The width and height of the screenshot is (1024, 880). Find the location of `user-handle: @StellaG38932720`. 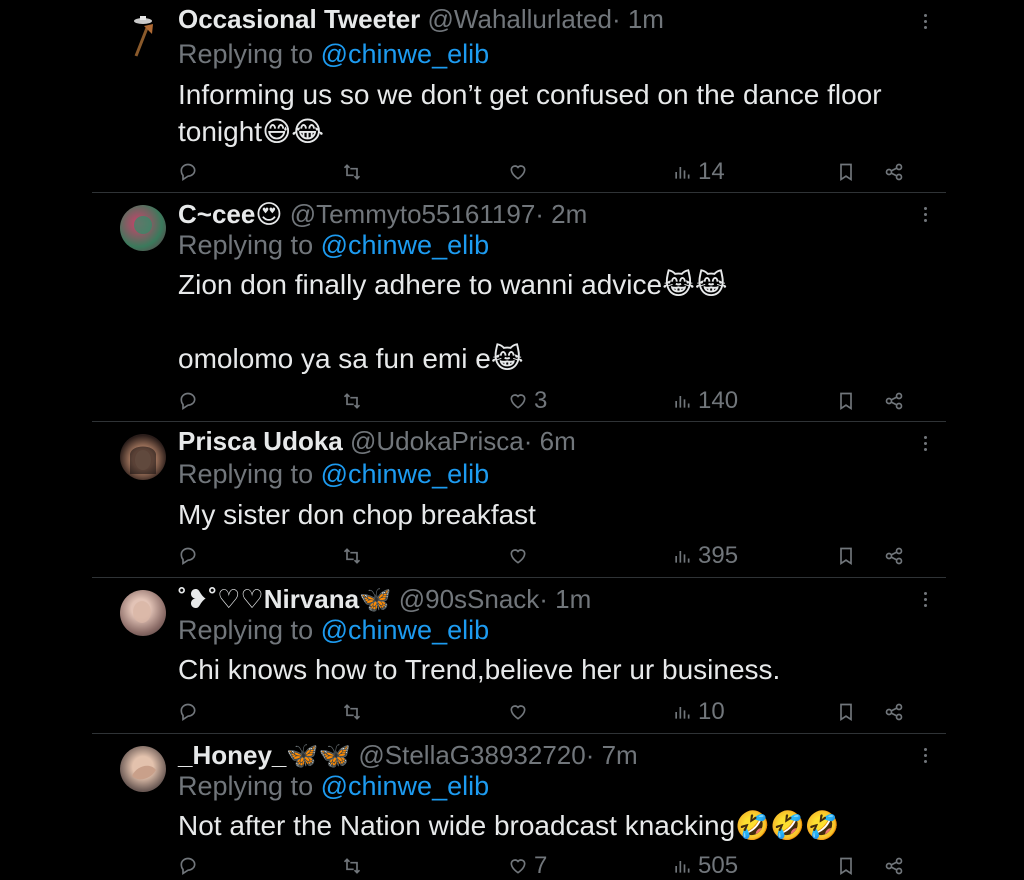

user-handle: @StellaG38932720 is located at coordinates (471, 755).